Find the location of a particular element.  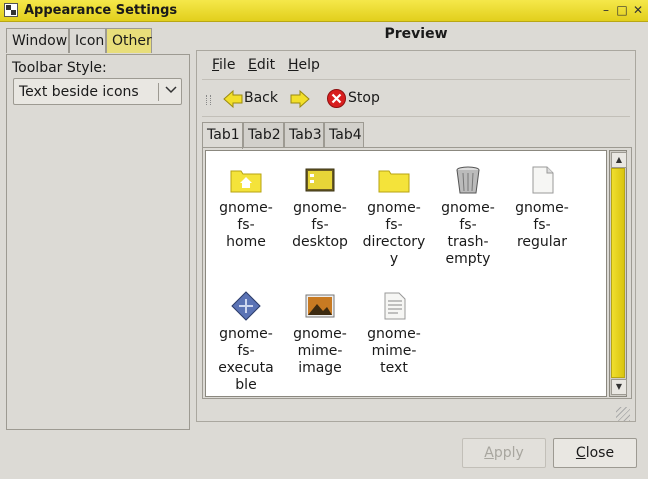

menu-file-rest: ile is located at coordinates (227, 65).